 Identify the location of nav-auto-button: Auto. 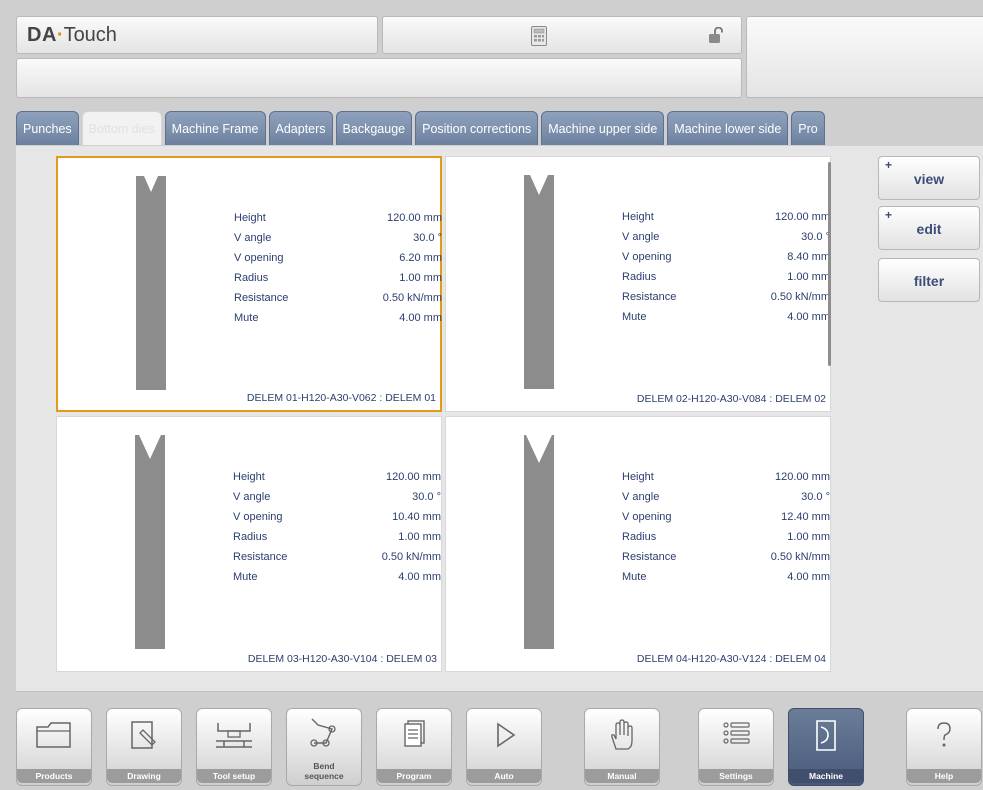
(504, 747).